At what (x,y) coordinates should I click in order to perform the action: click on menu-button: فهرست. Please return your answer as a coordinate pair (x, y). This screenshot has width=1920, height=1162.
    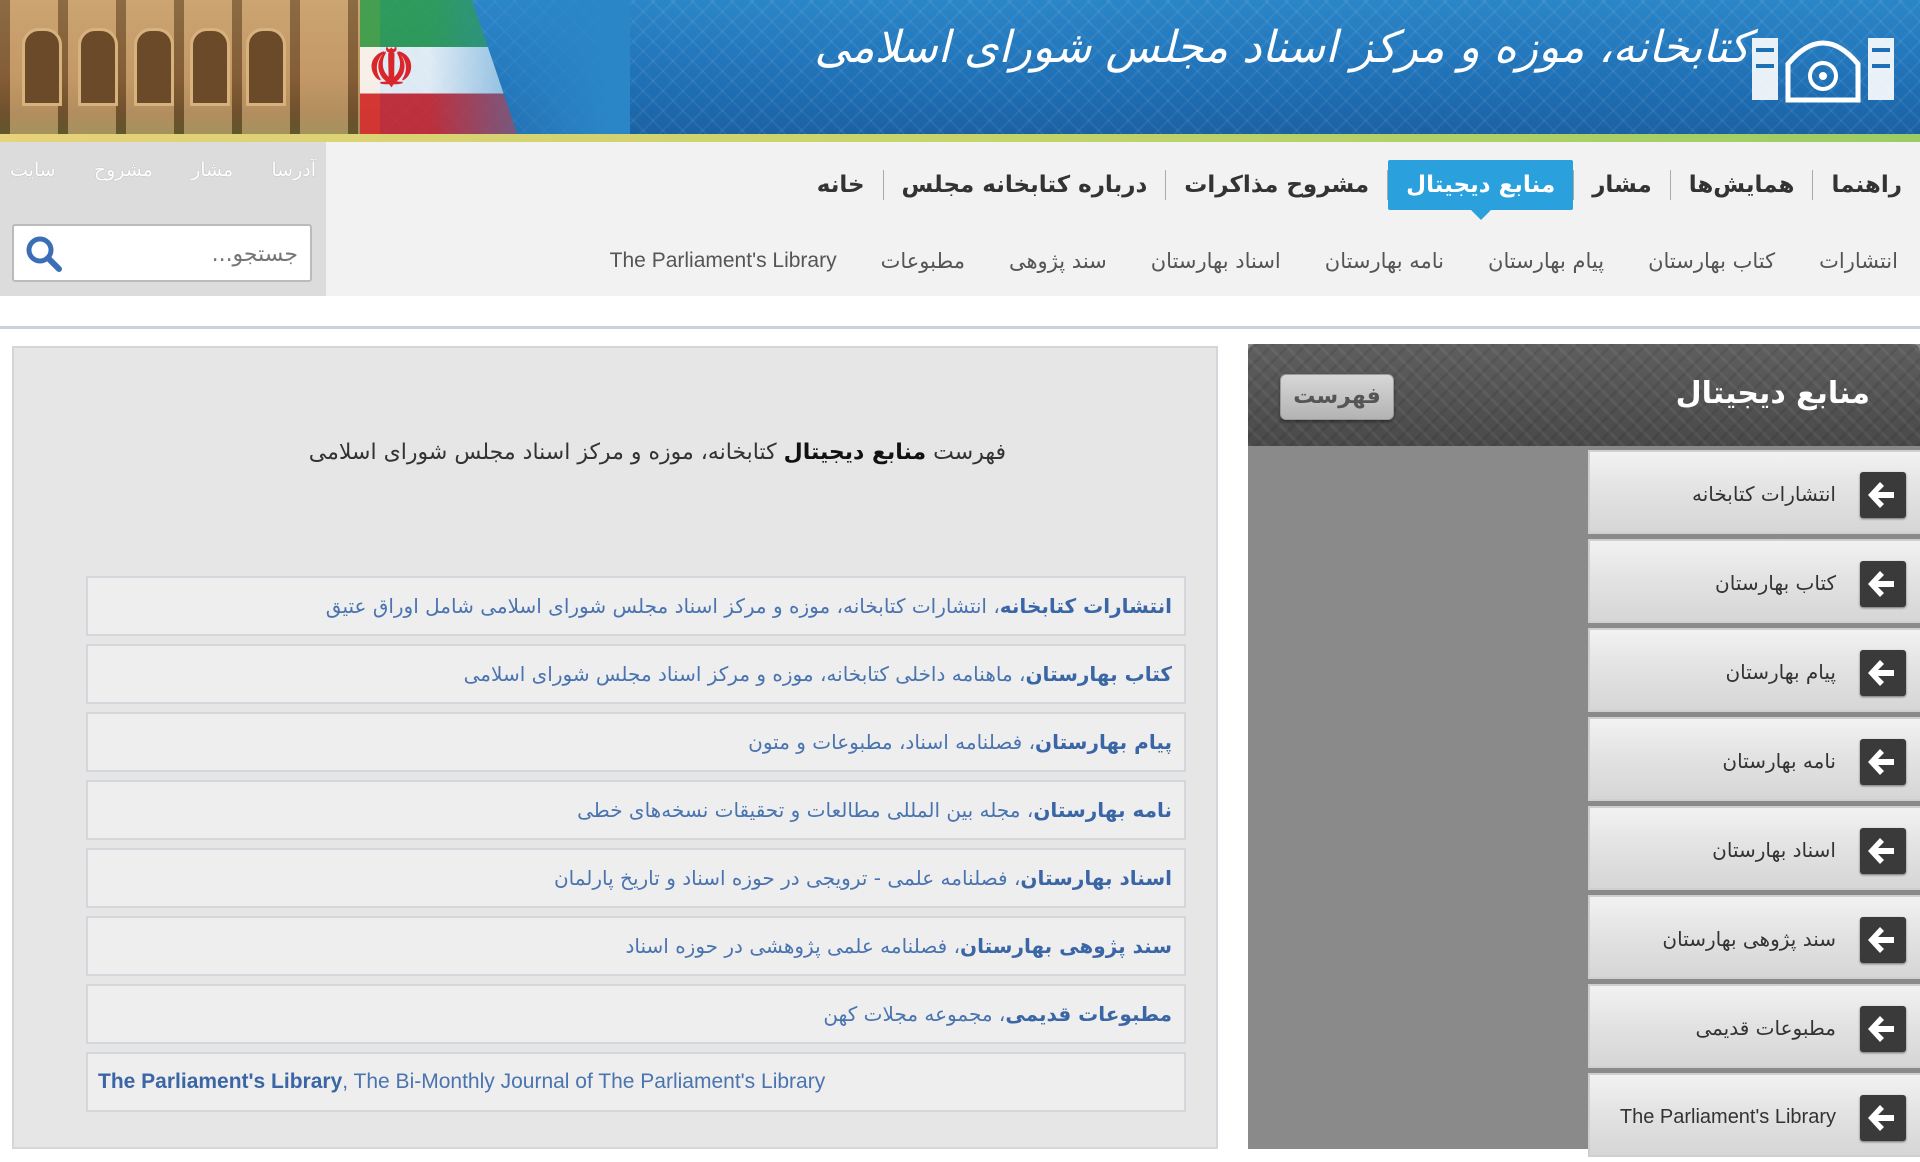
    Looking at the image, I should click on (1337, 397).